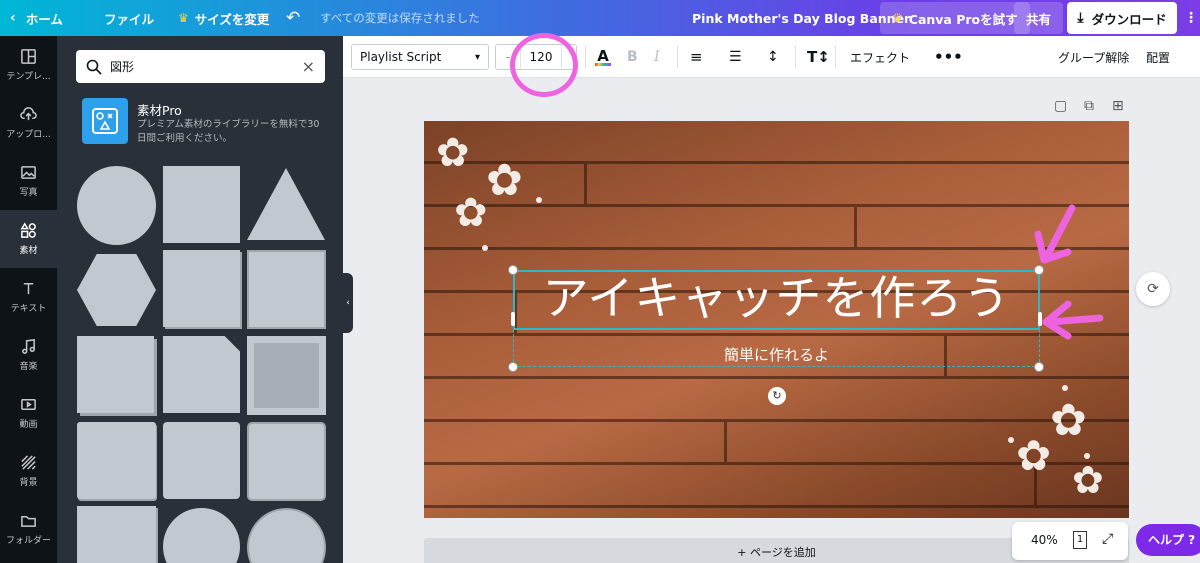  I want to click on chevron-down-icon: ▾, so click(477, 57).